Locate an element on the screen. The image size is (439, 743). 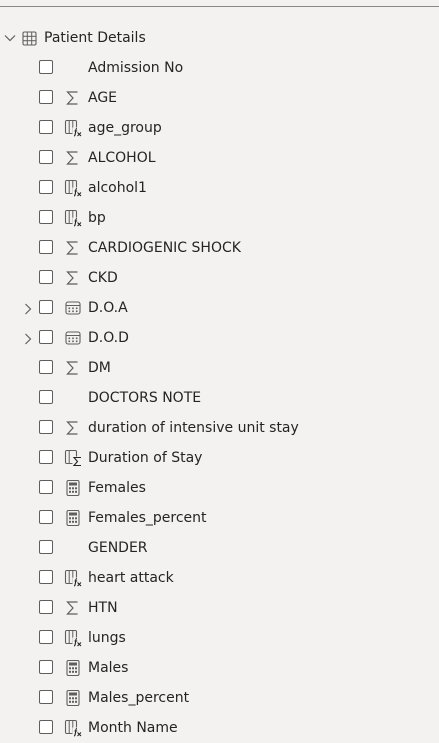
calculated-sigma-icon is located at coordinates (73, 458).